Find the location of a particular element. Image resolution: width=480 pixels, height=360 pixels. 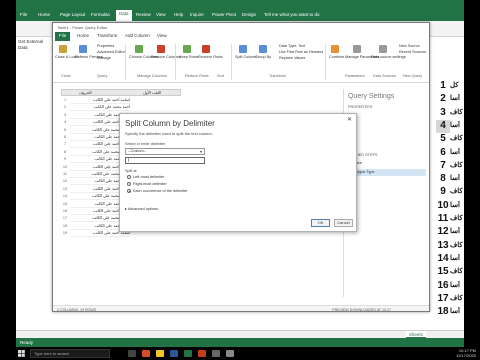

group-sort: Sort is located at coordinates (220, 76).